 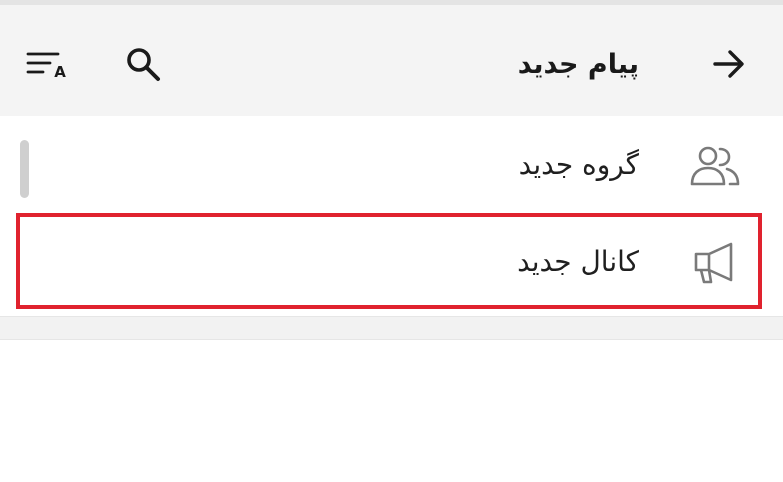 What do you see at coordinates (578, 164) in the screenshot?
I see `new-group-label: گروه جدید` at bounding box center [578, 164].